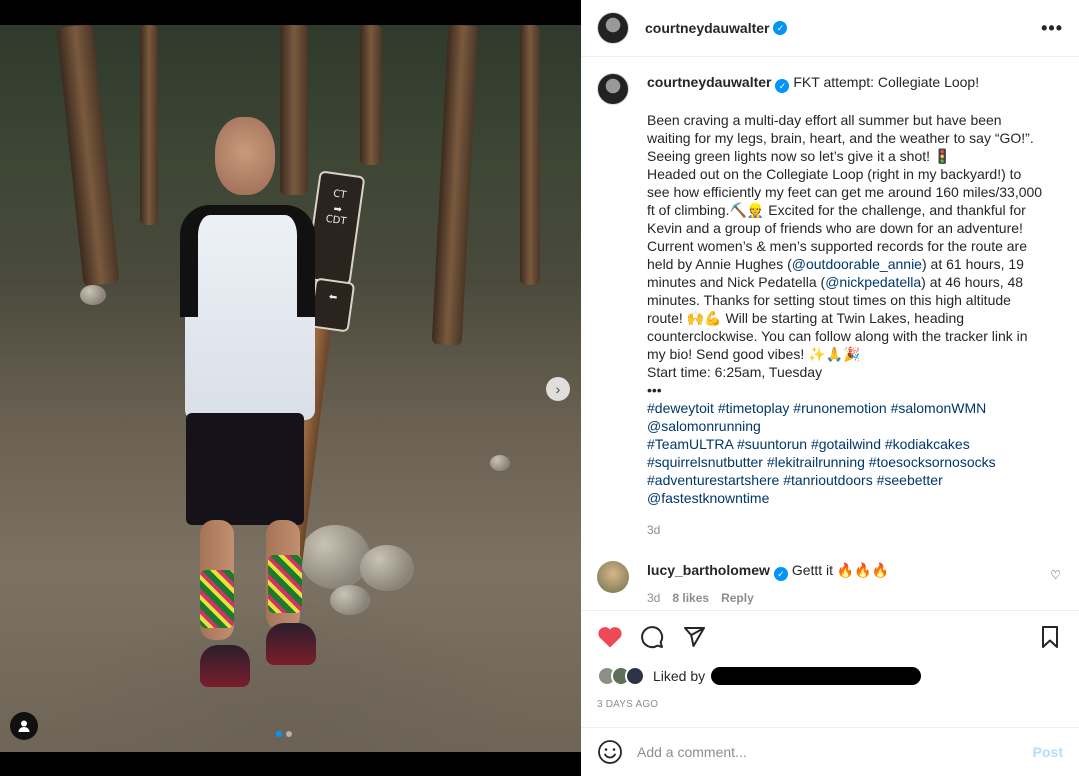 Image resolution: width=1079 pixels, height=776 pixels. Describe the element at coordinates (679, 676) in the screenshot. I see `liked-by-label: Liked by` at that location.